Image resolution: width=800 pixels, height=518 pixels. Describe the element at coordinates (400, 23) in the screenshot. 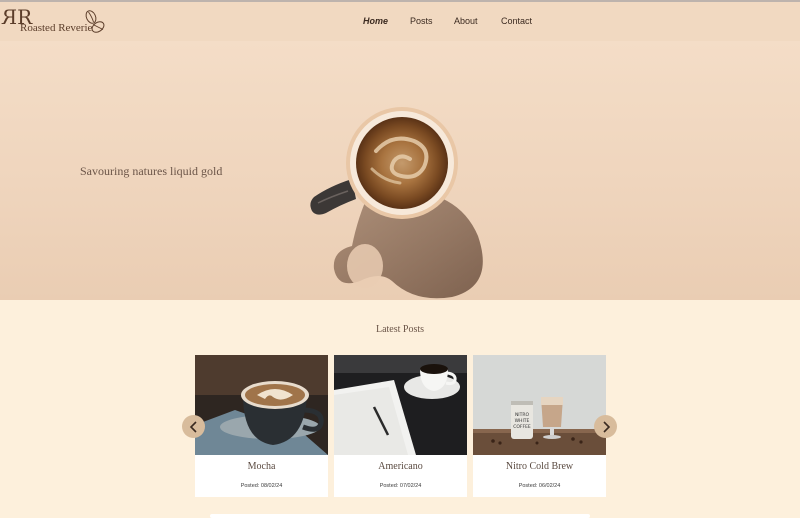

I see `main-nav: Home Posts About Contact` at that location.